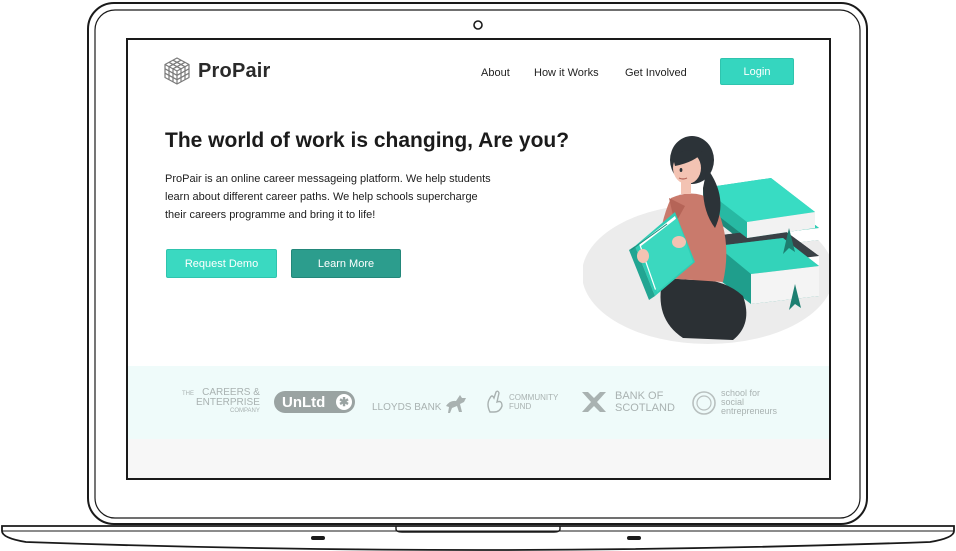  Describe the element at coordinates (534, 397) in the screenshot. I see `partner-community-line1: COMMUNITY` at that location.